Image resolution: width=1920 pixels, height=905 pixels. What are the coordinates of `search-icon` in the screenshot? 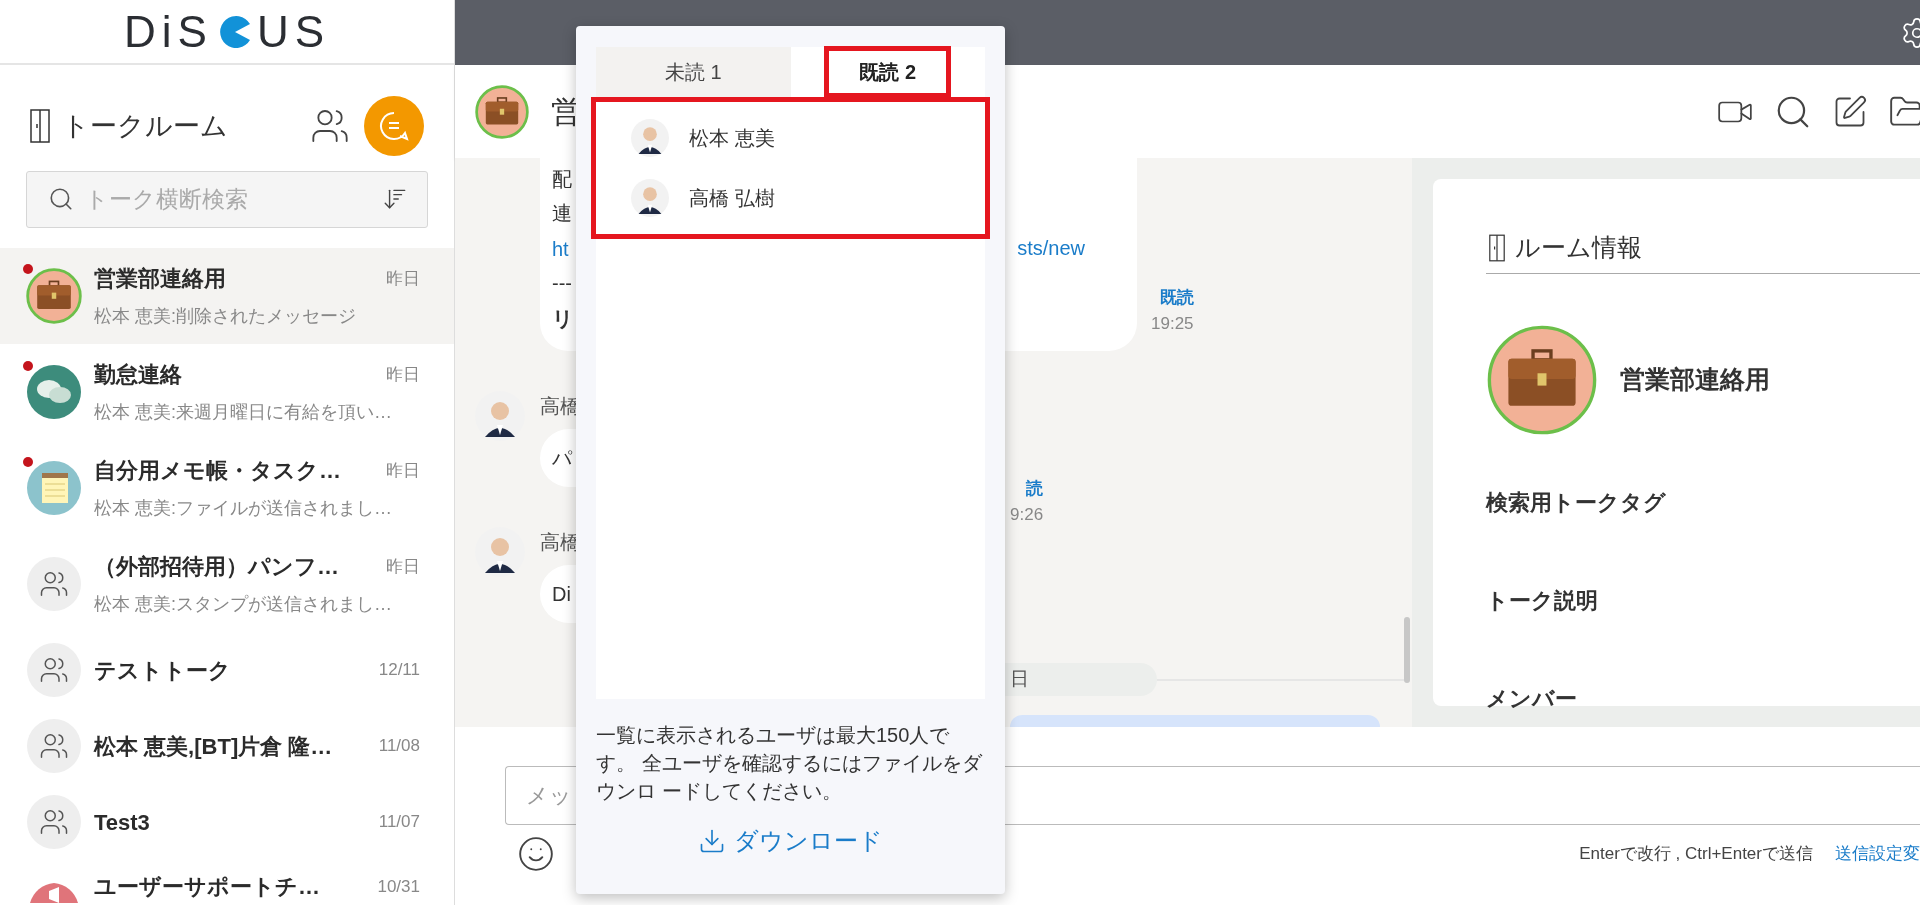 It's located at (61, 199).